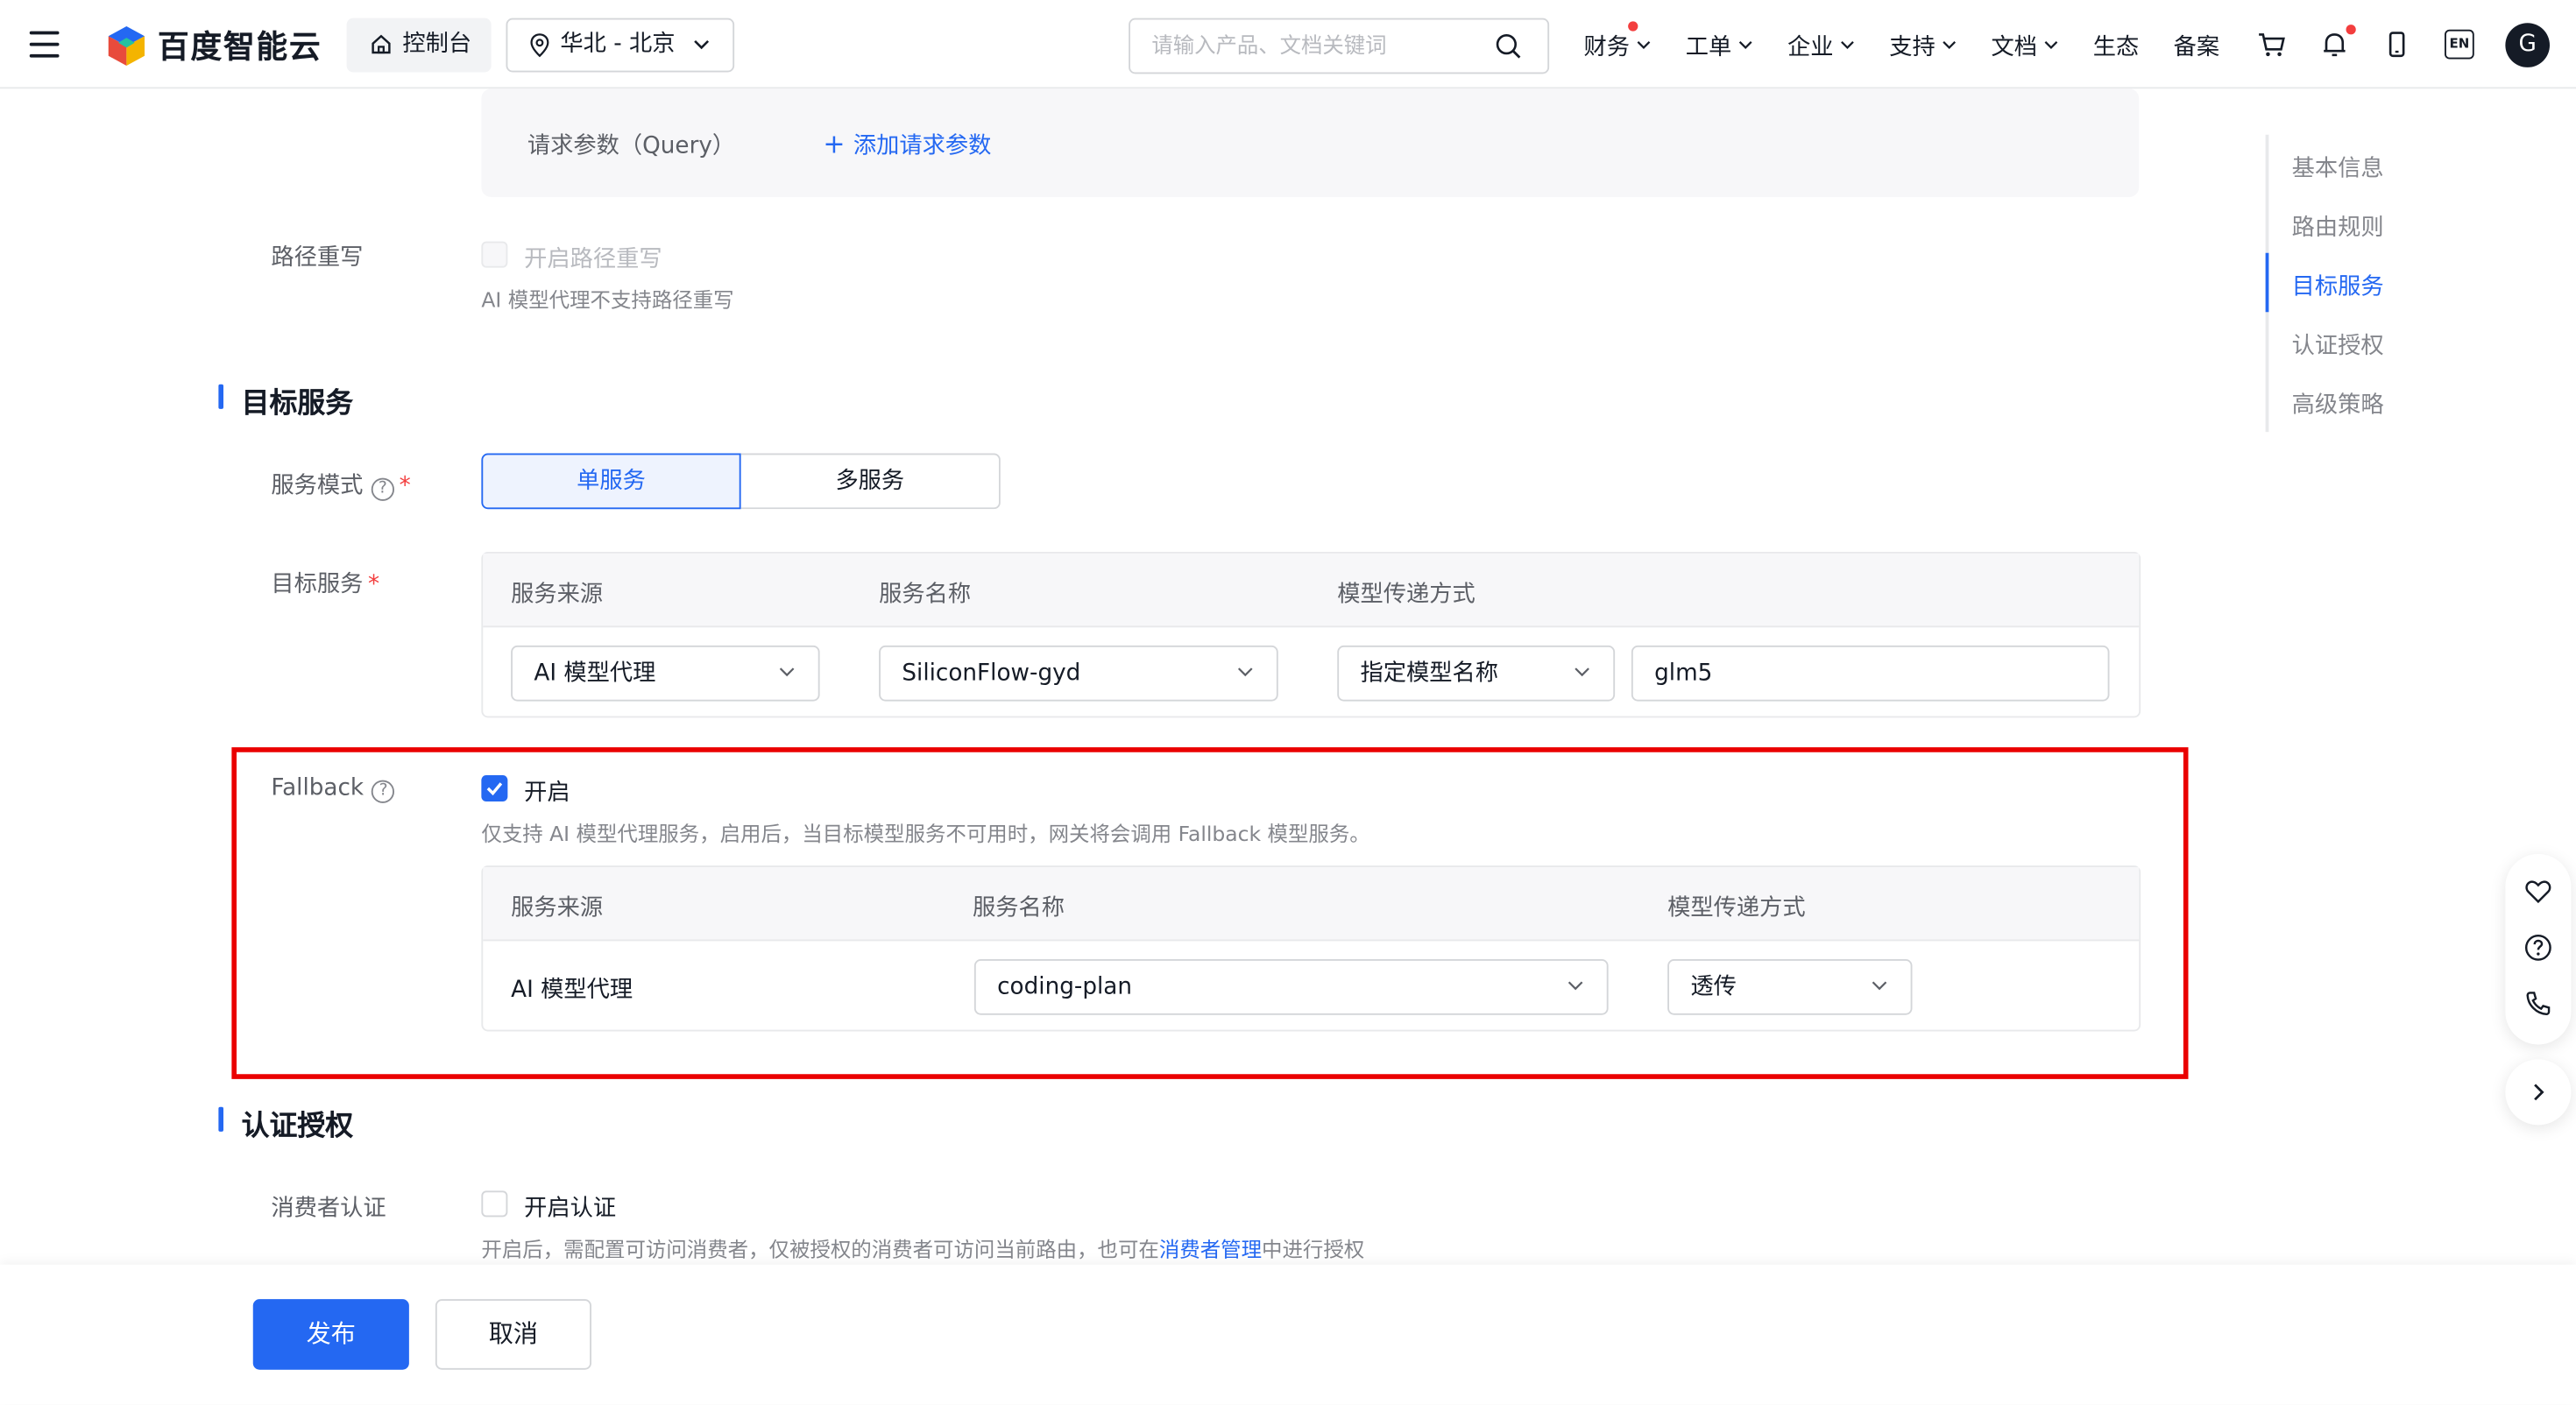  I want to click on target-source-select: AI 模型代理, so click(665, 673).